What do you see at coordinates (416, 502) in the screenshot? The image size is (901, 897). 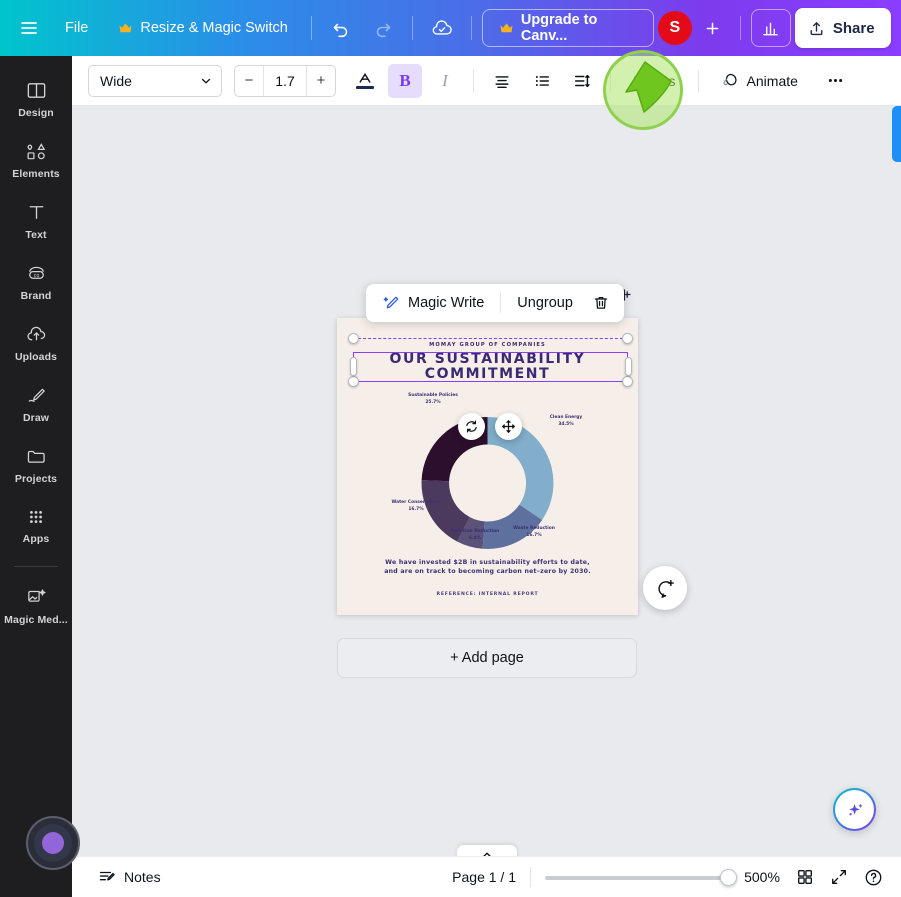 I see `chart-label-name: Water Conservation` at bounding box center [416, 502].